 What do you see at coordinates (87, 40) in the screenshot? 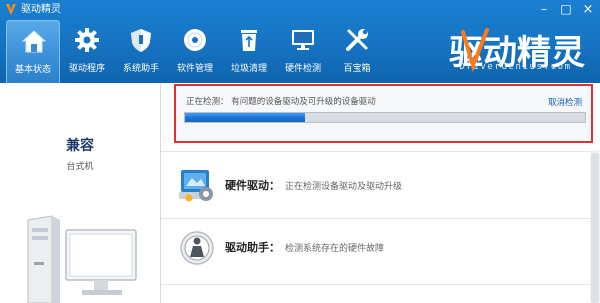
I see `gear-icon` at bounding box center [87, 40].